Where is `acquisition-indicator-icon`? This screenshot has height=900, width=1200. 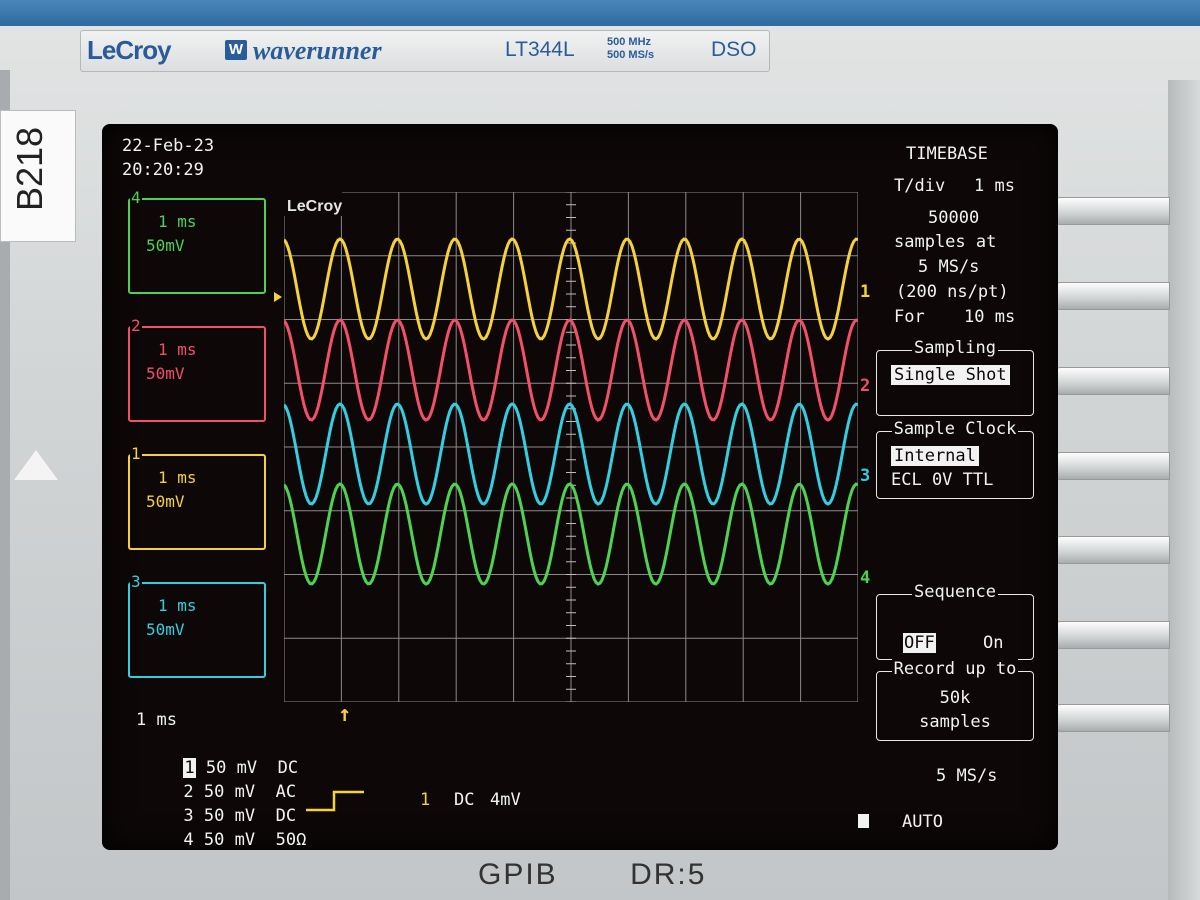
acquisition-indicator-icon is located at coordinates (863, 821).